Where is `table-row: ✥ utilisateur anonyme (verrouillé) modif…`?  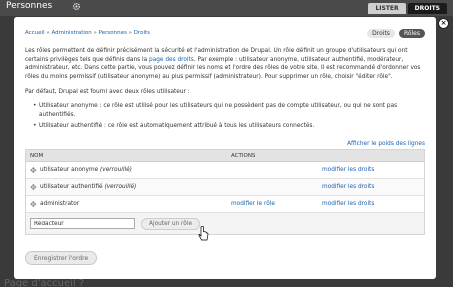
table-row: ✥ utilisateur anonyme (verrouillé) modif… is located at coordinates (225, 170).